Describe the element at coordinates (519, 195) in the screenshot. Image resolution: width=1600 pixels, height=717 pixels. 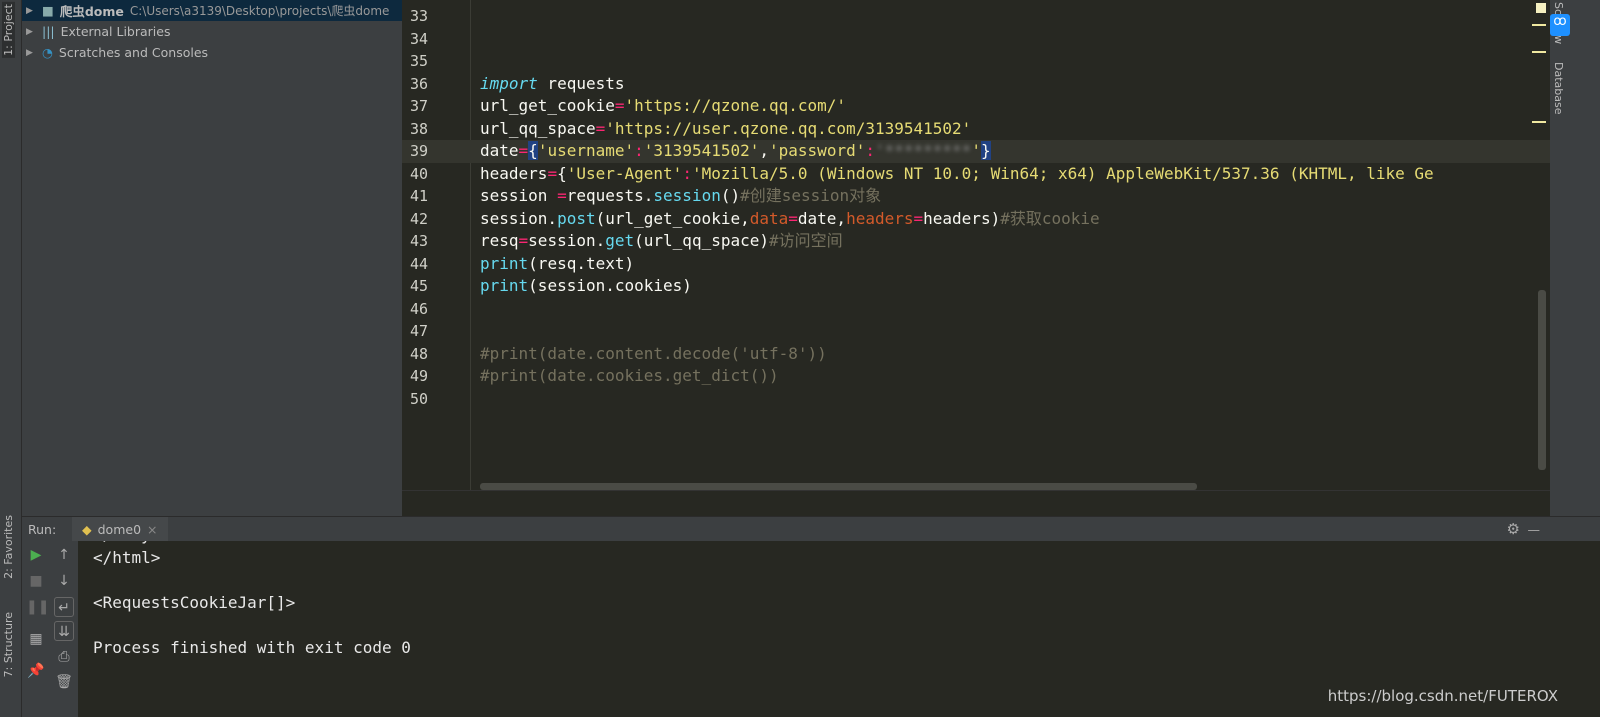
I see `code-token: session` at that location.